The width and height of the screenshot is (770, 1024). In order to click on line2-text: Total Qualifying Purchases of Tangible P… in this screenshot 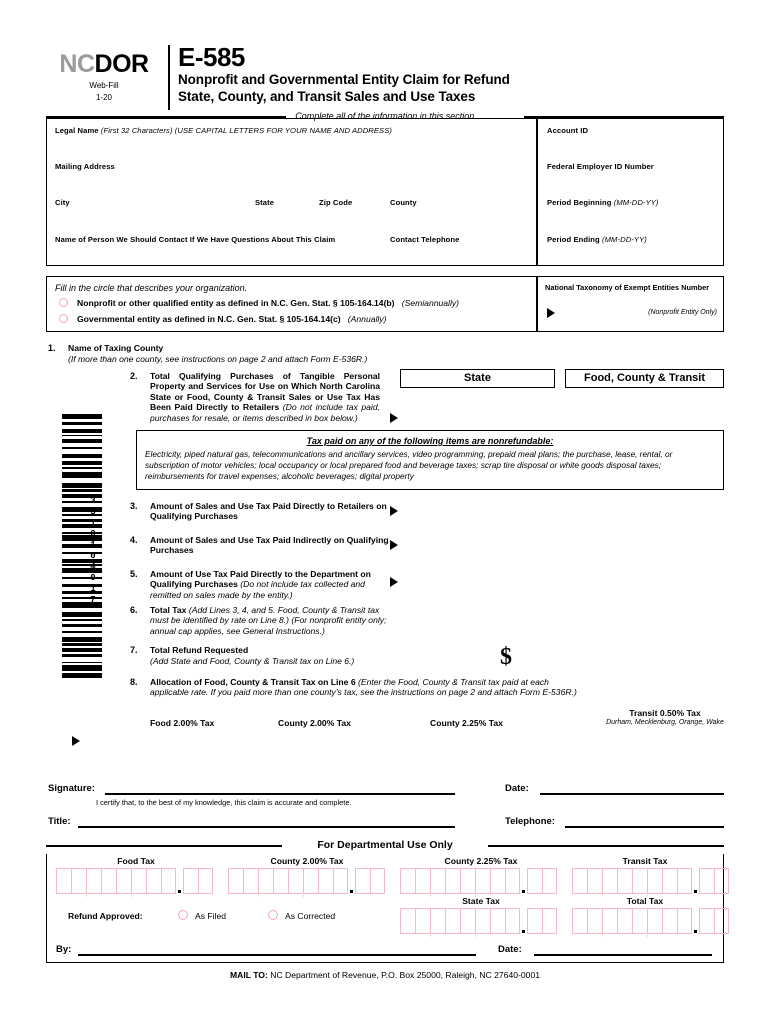, I will do `click(265, 397)`.